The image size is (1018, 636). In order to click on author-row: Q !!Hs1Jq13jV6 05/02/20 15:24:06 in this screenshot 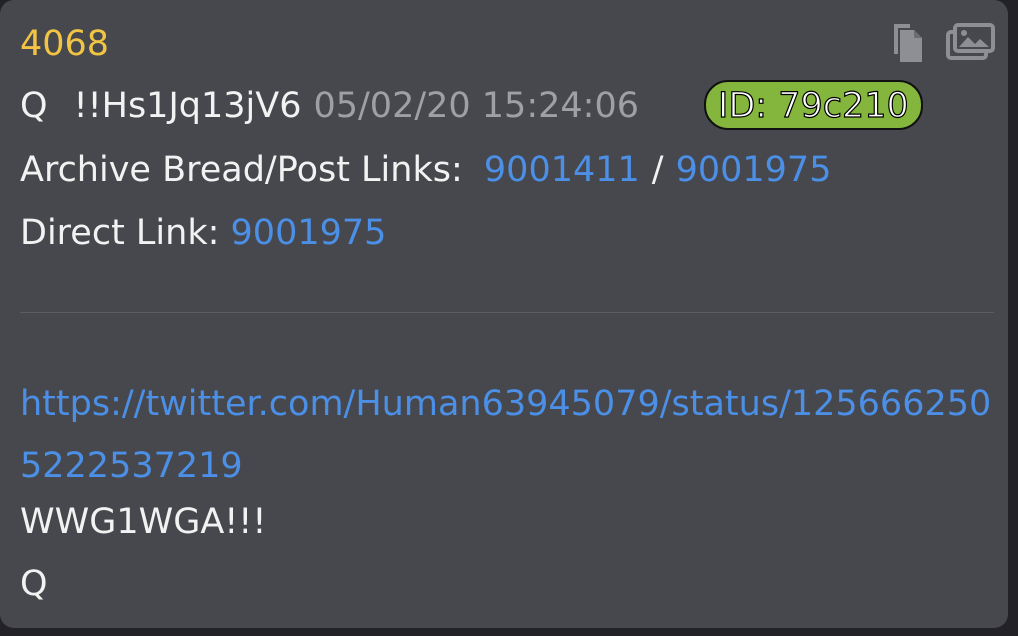, I will do `click(329, 106)`.